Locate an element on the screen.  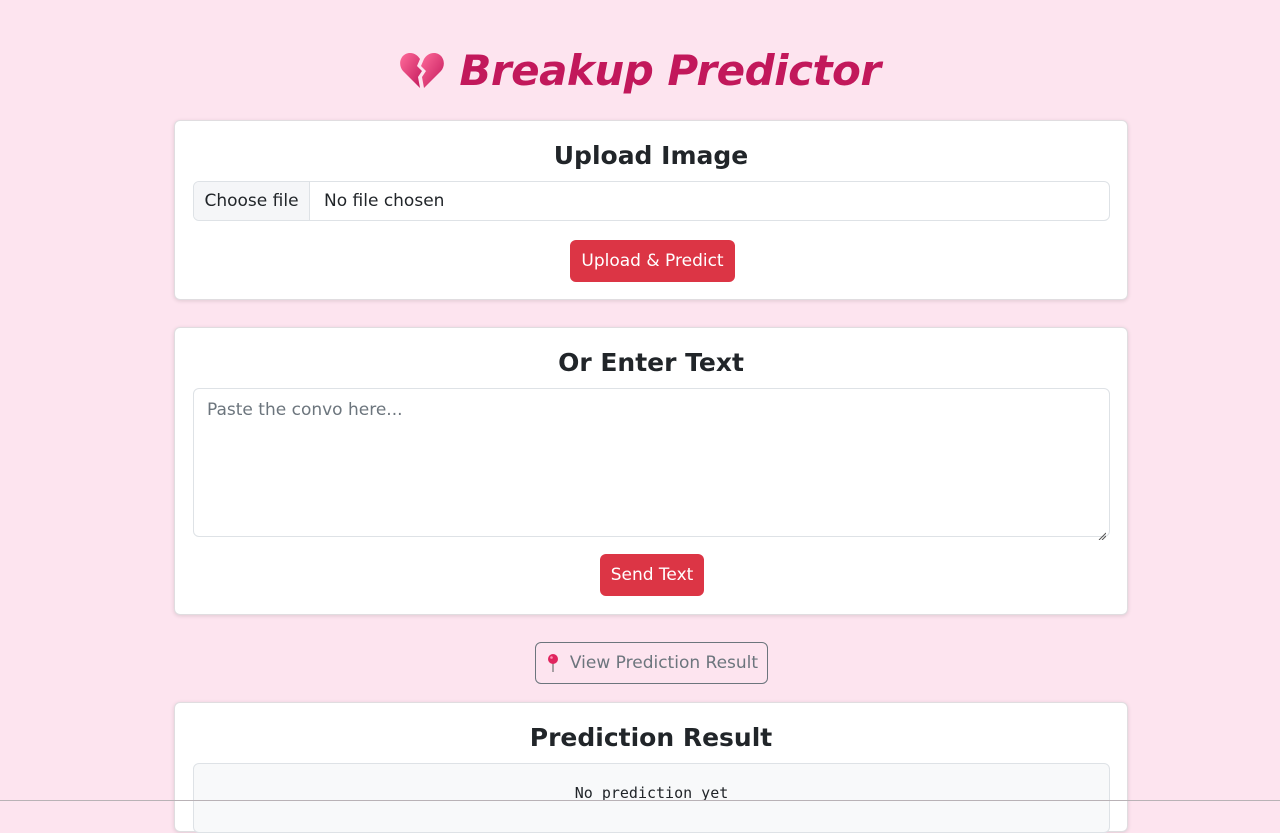
upload-image-title: Upload Image is located at coordinates (651, 155).